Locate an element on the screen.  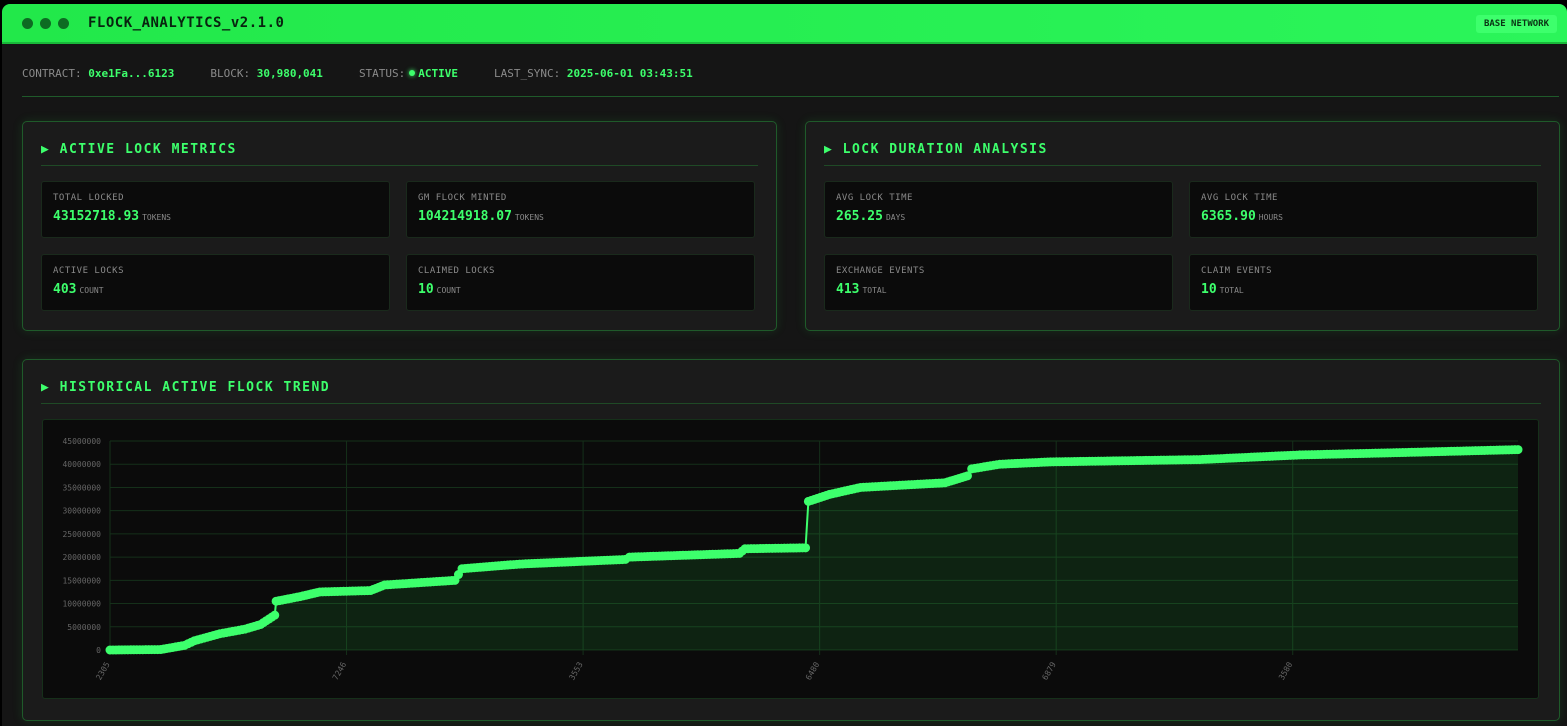
metric-card-avg-lock-days: AVG LOCK TIME 265.25 DAYS is located at coordinates (998, 209).